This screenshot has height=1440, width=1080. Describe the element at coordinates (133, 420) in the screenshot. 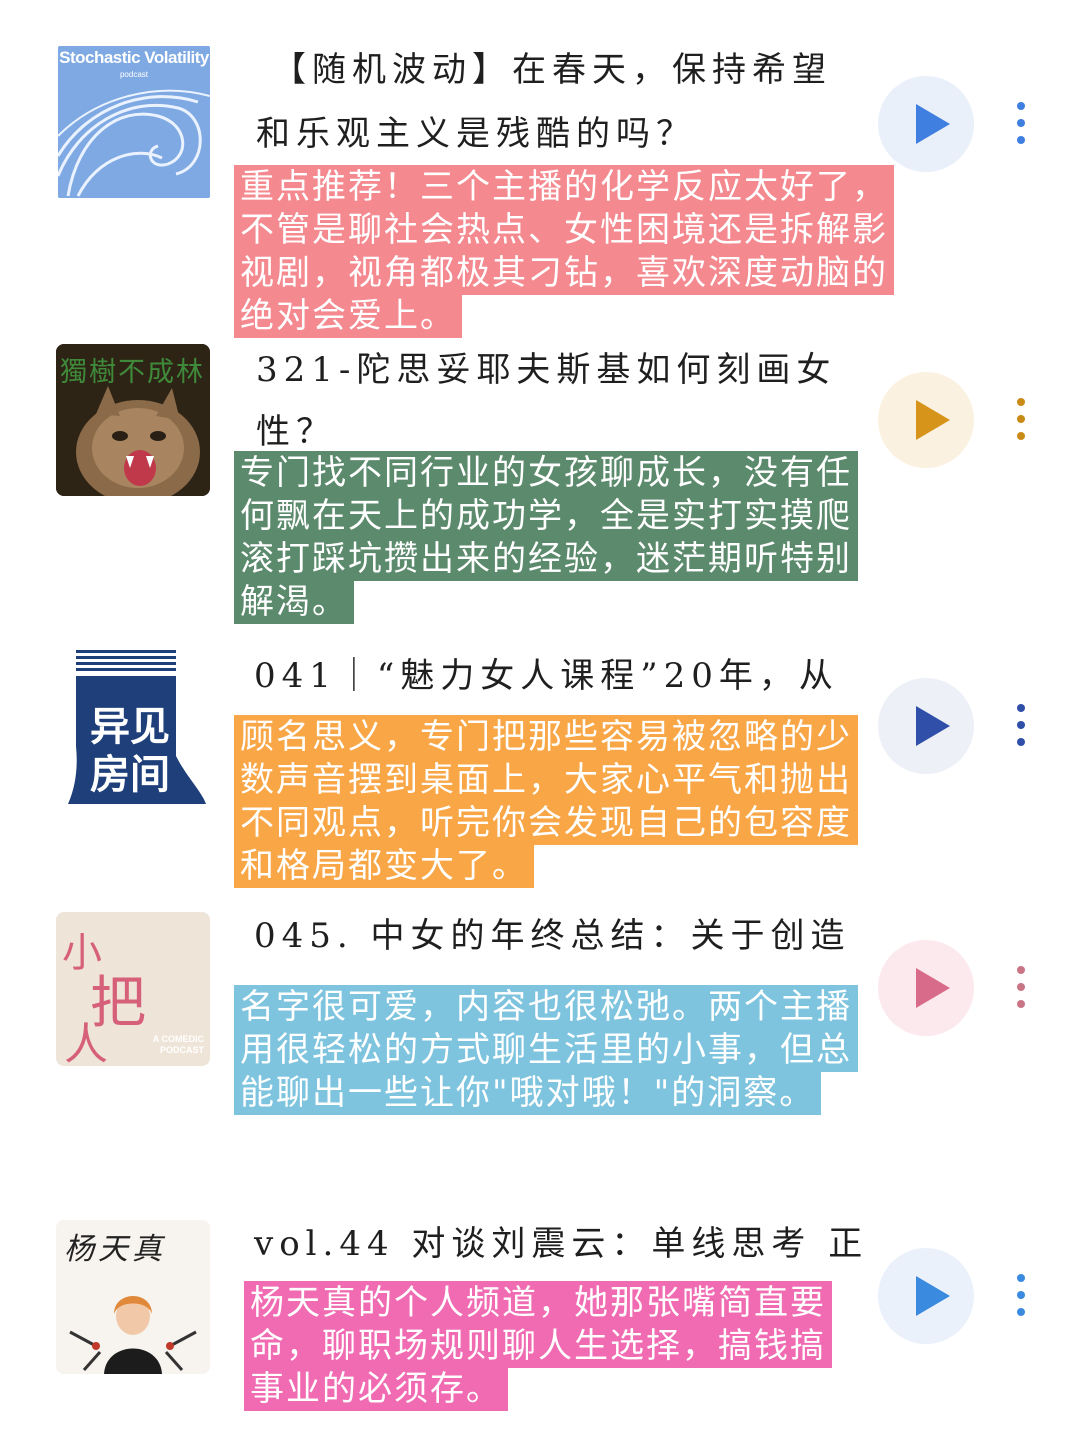

I see `podcast-cover-cat: 獨樹不成林` at that location.